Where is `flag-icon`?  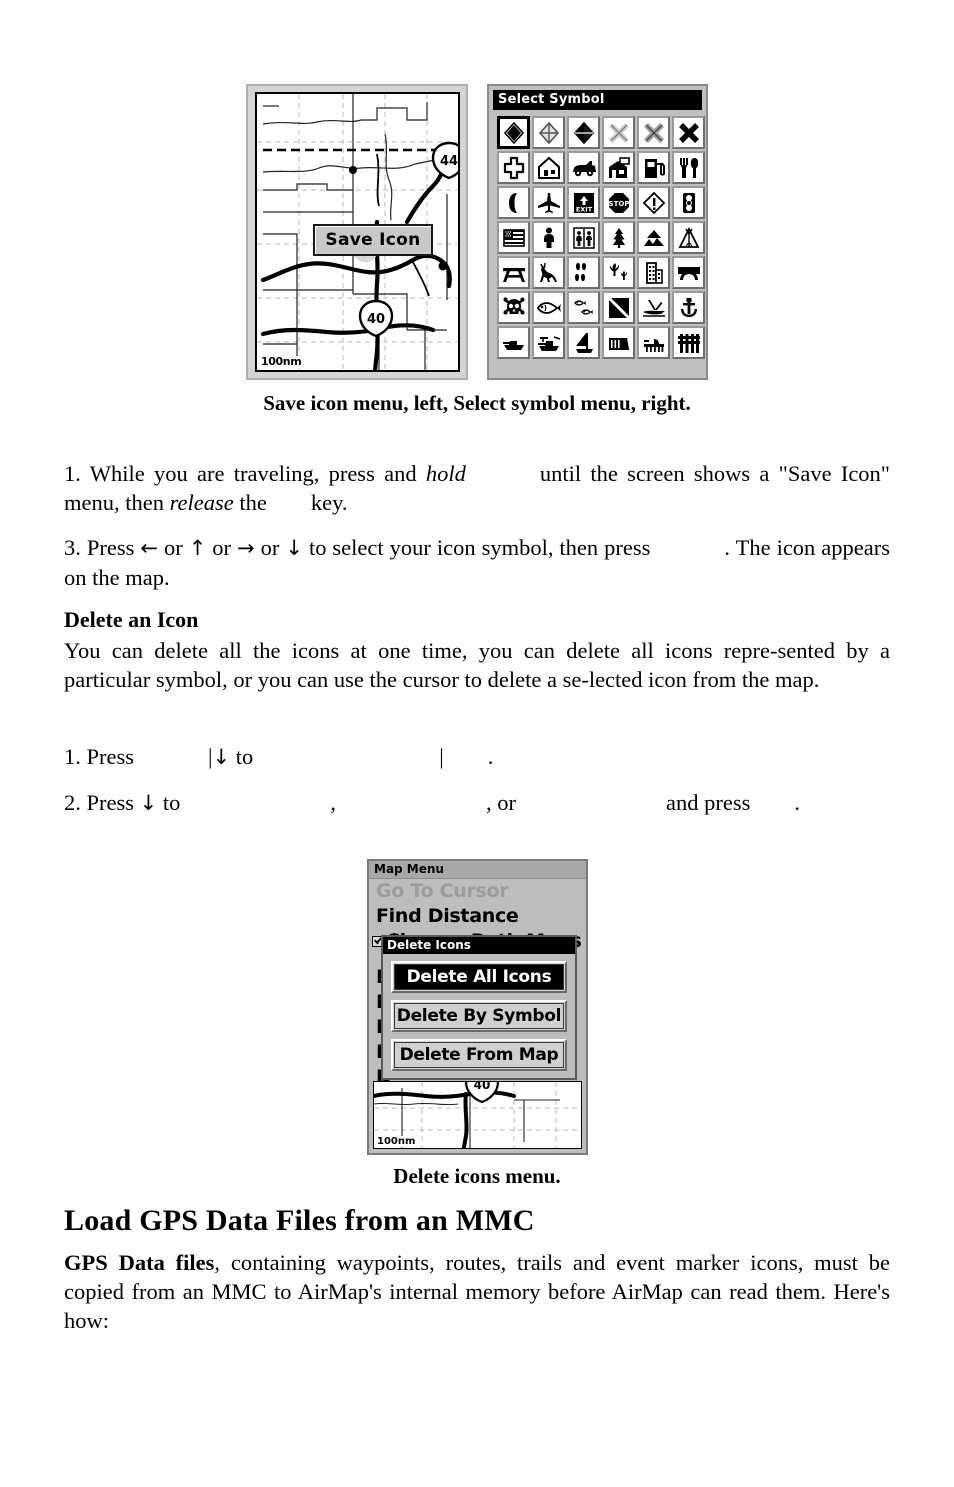
flag-icon is located at coordinates (513, 237).